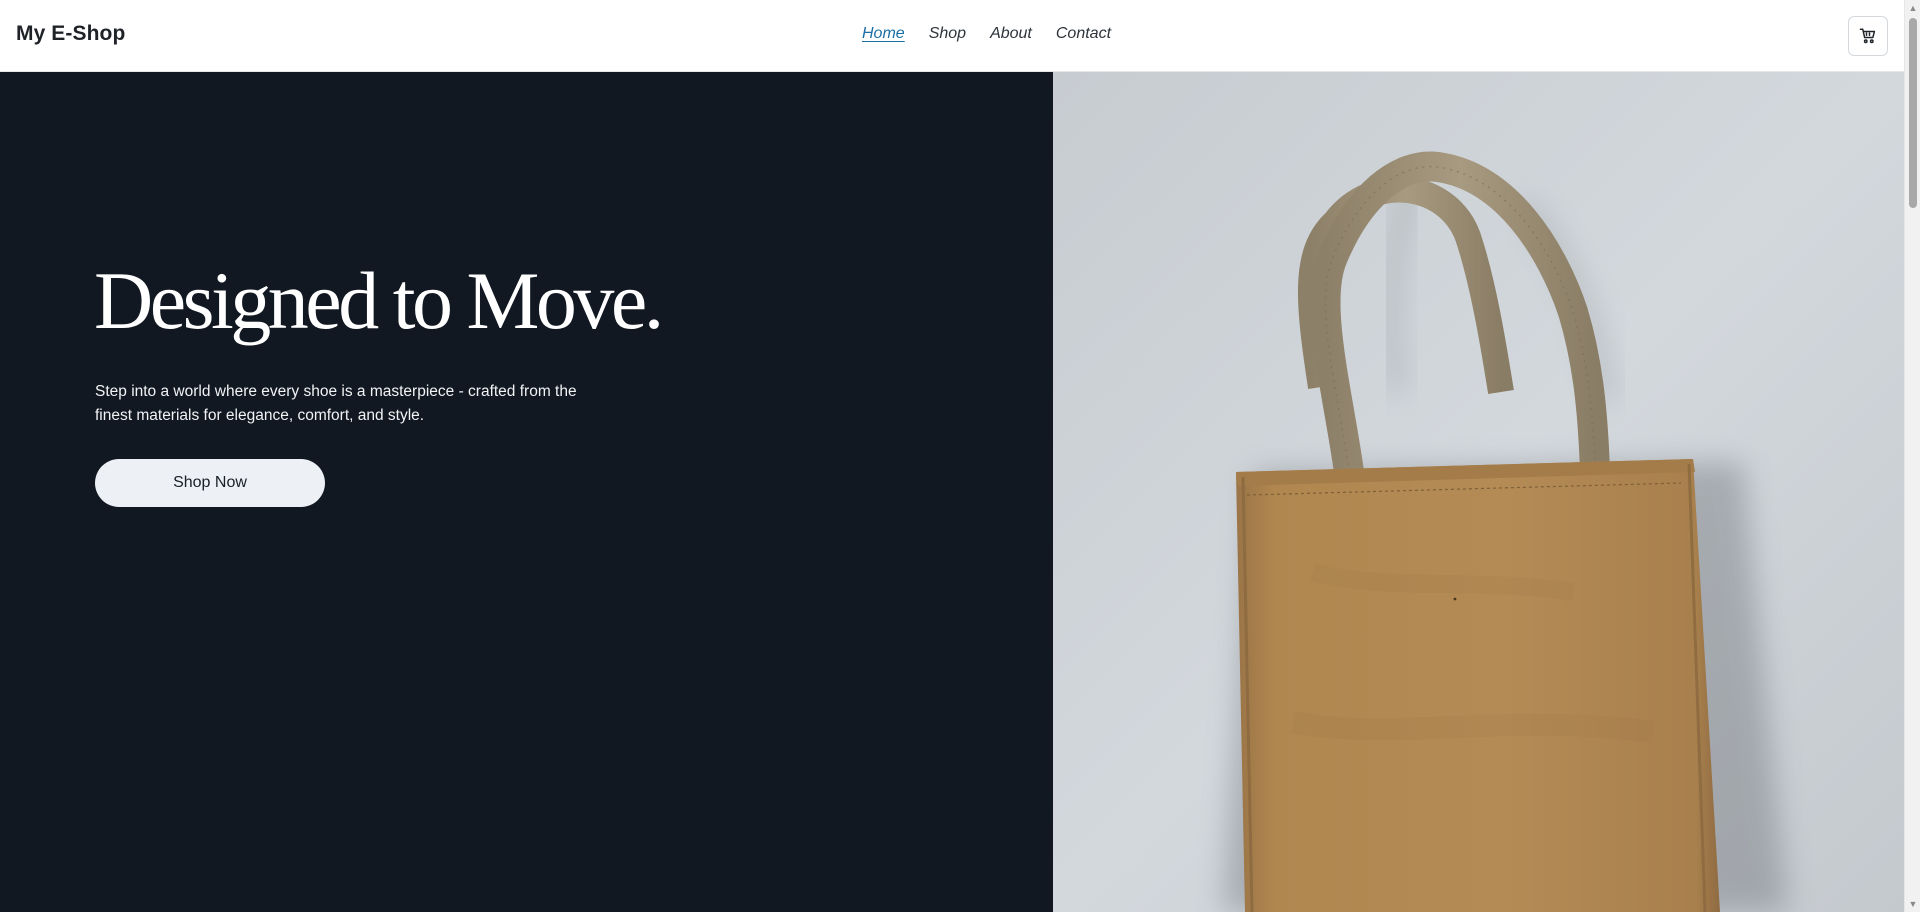  What do you see at coordinates (986, 34) in the screenshot?
I see `main-nav: Home Shop About Contact` at bounding box center [986, 34].